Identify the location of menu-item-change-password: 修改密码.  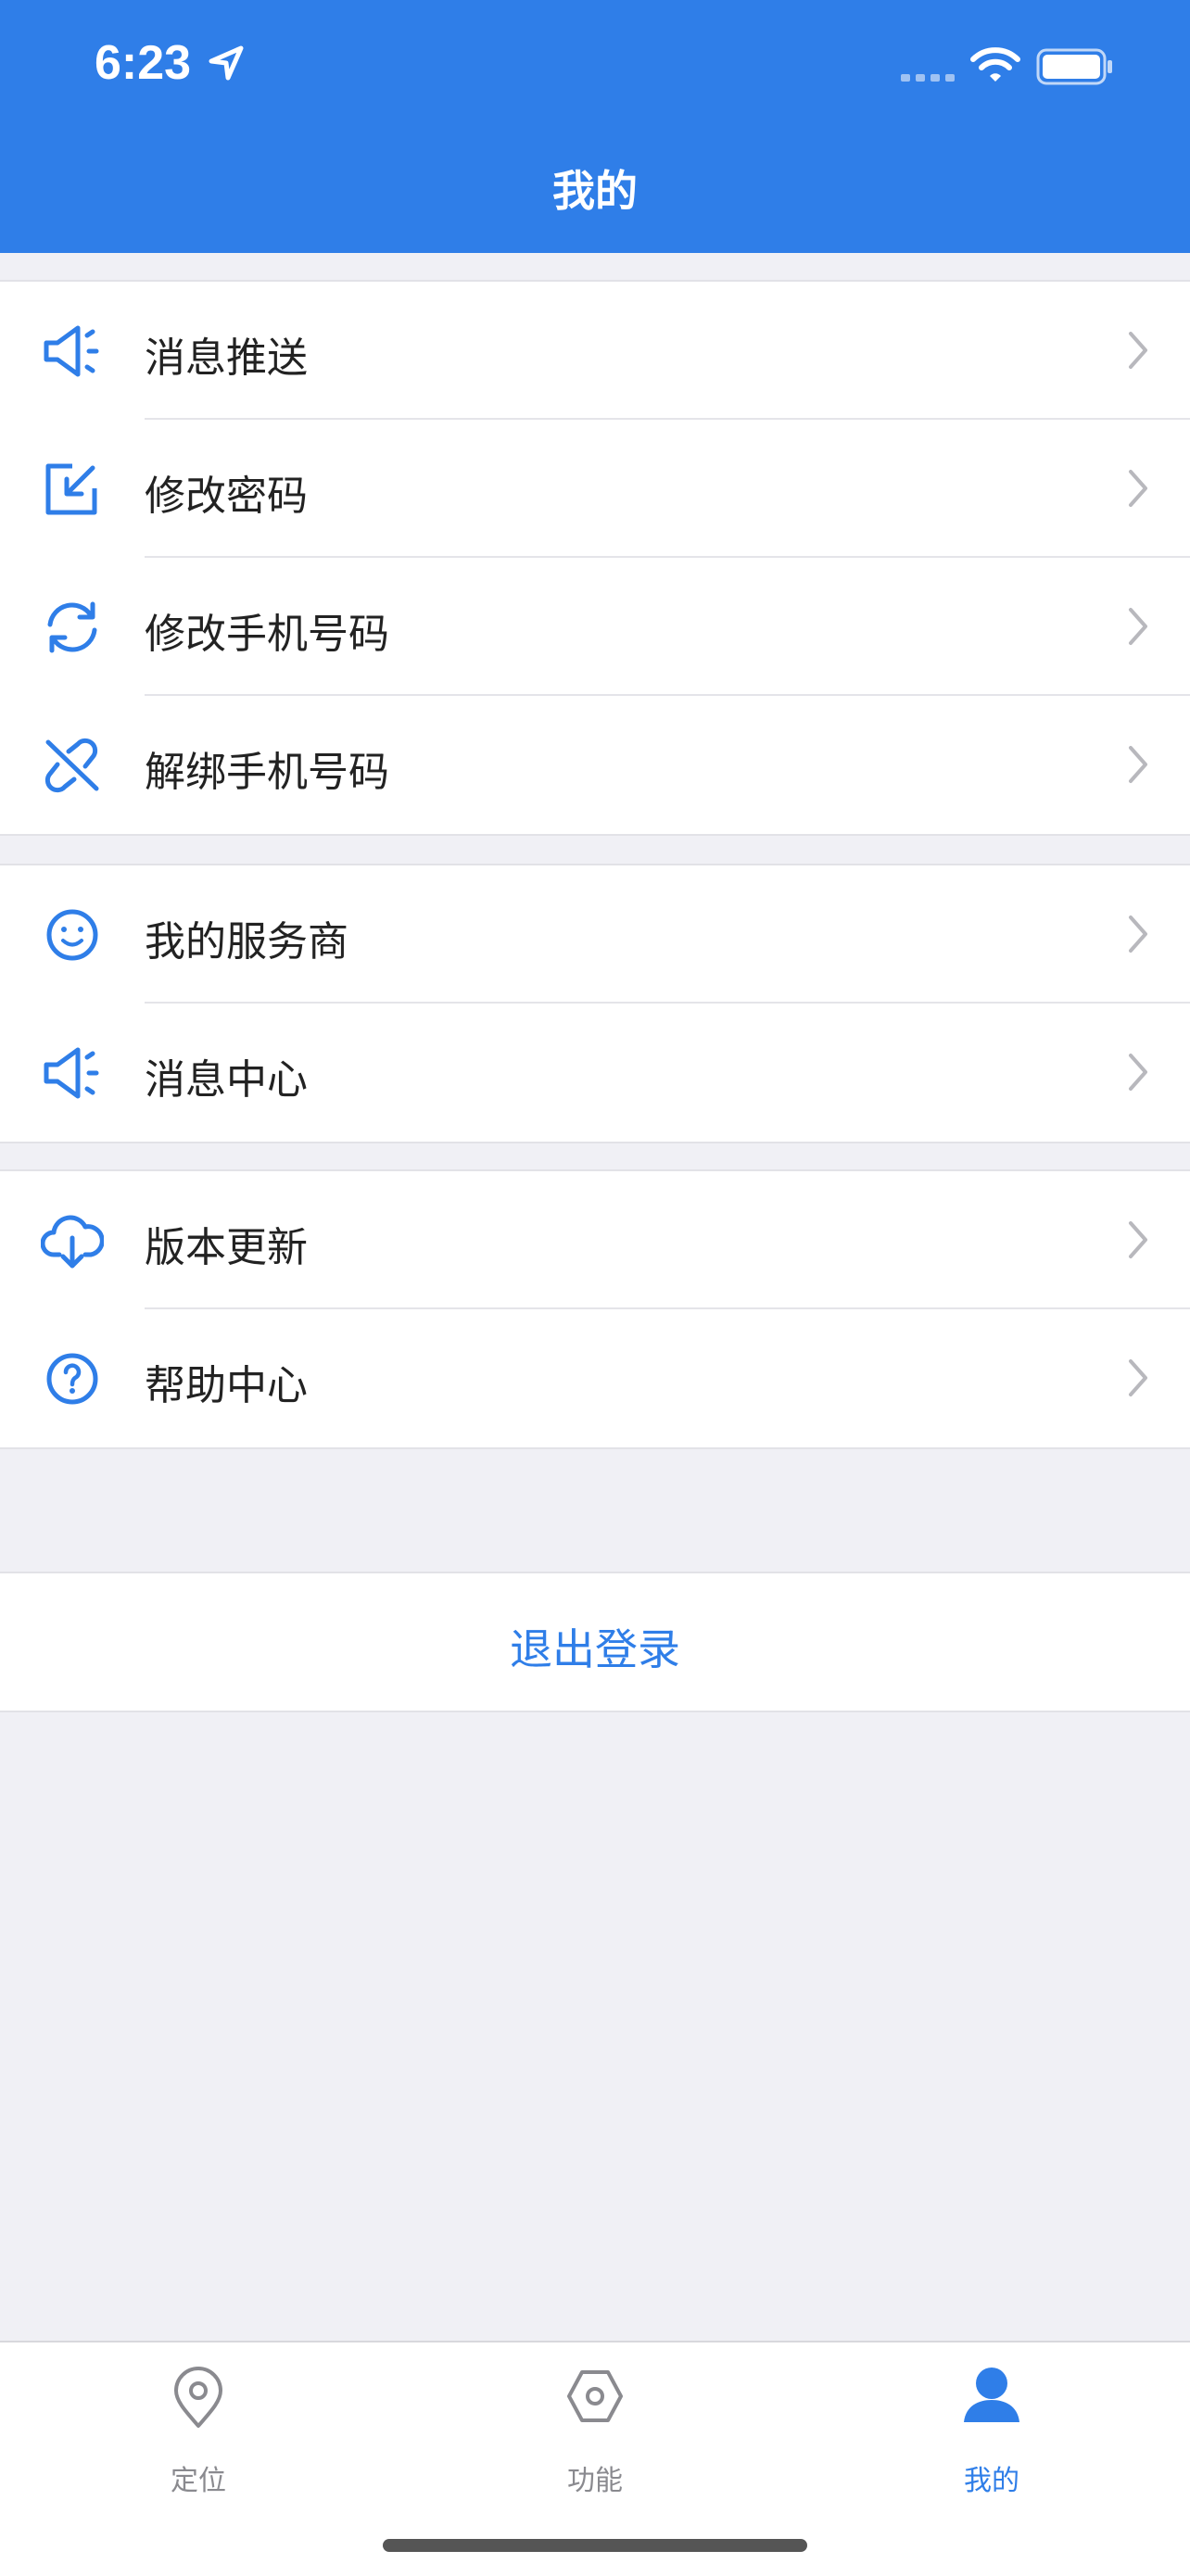
(595, 489).